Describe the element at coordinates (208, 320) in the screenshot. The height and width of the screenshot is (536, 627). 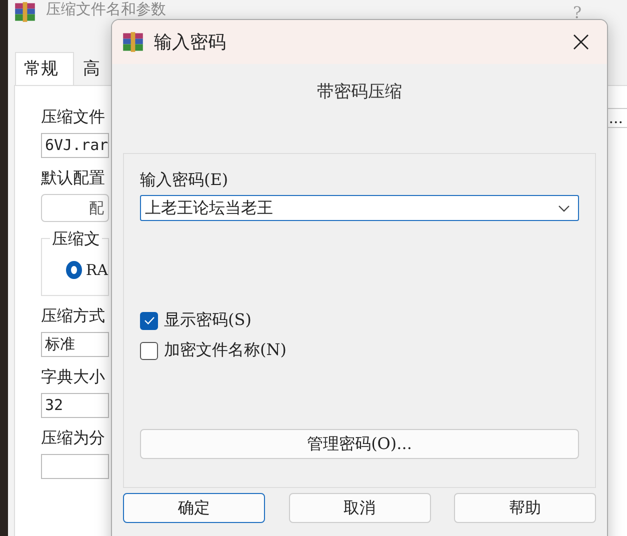
I see `checkbox-label: 显示密码(S)` at that location.